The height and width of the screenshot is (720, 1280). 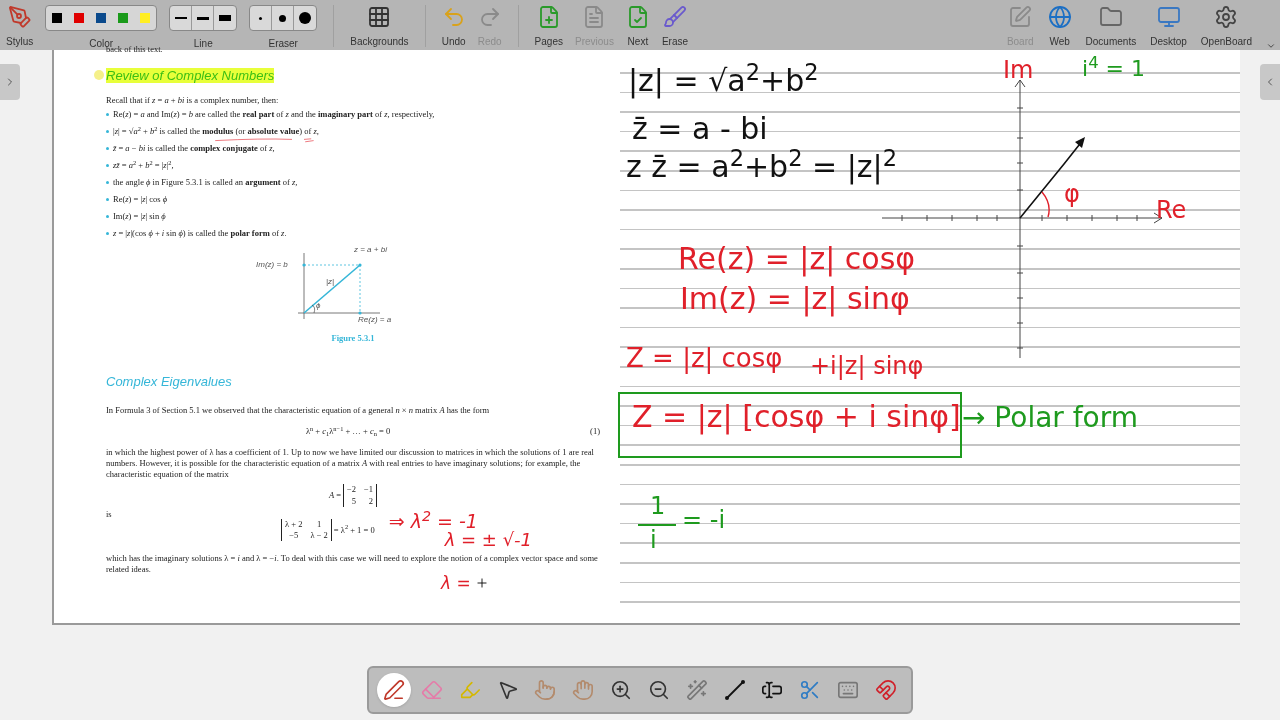 I want to click on folder-icon, so click(x=1110, y=17).